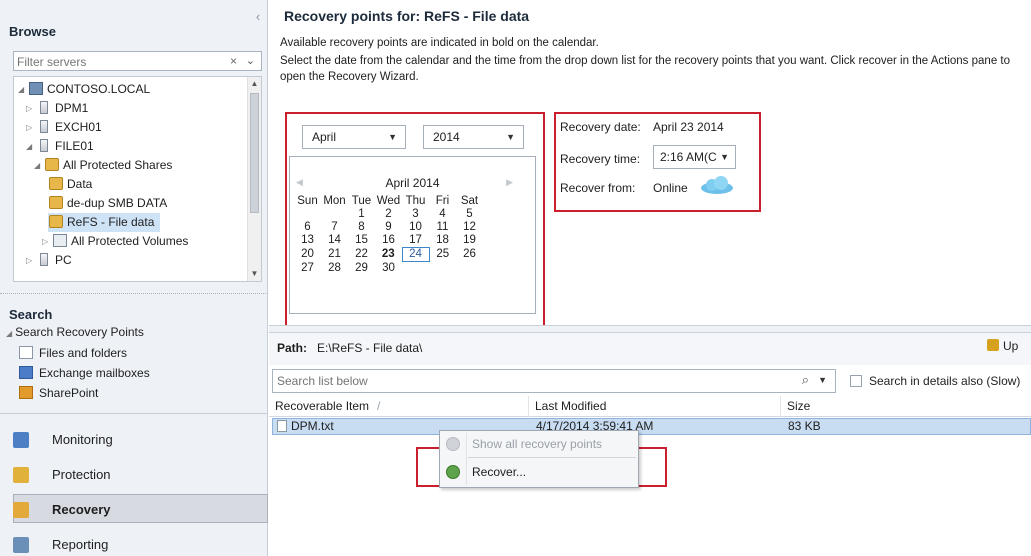 The width and height of the screenshot is (1031, 556). What do you see at coordinates (56, 221) in the screenshot?
I see `share-icon` at bounding box center [56, 221].